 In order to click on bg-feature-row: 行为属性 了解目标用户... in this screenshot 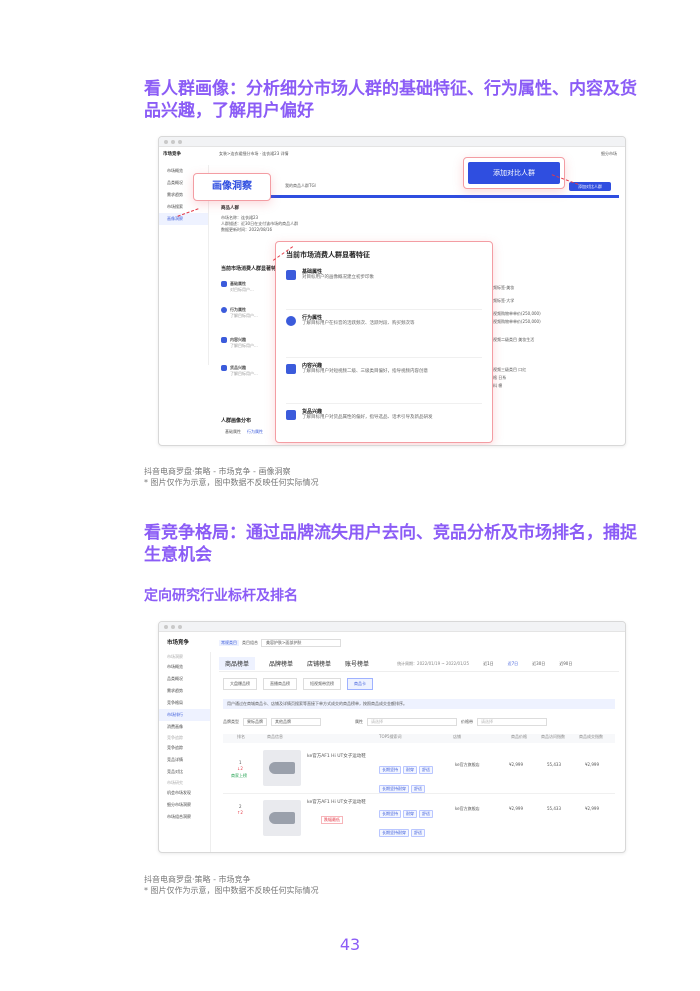, I will do `click(249, 322)`.